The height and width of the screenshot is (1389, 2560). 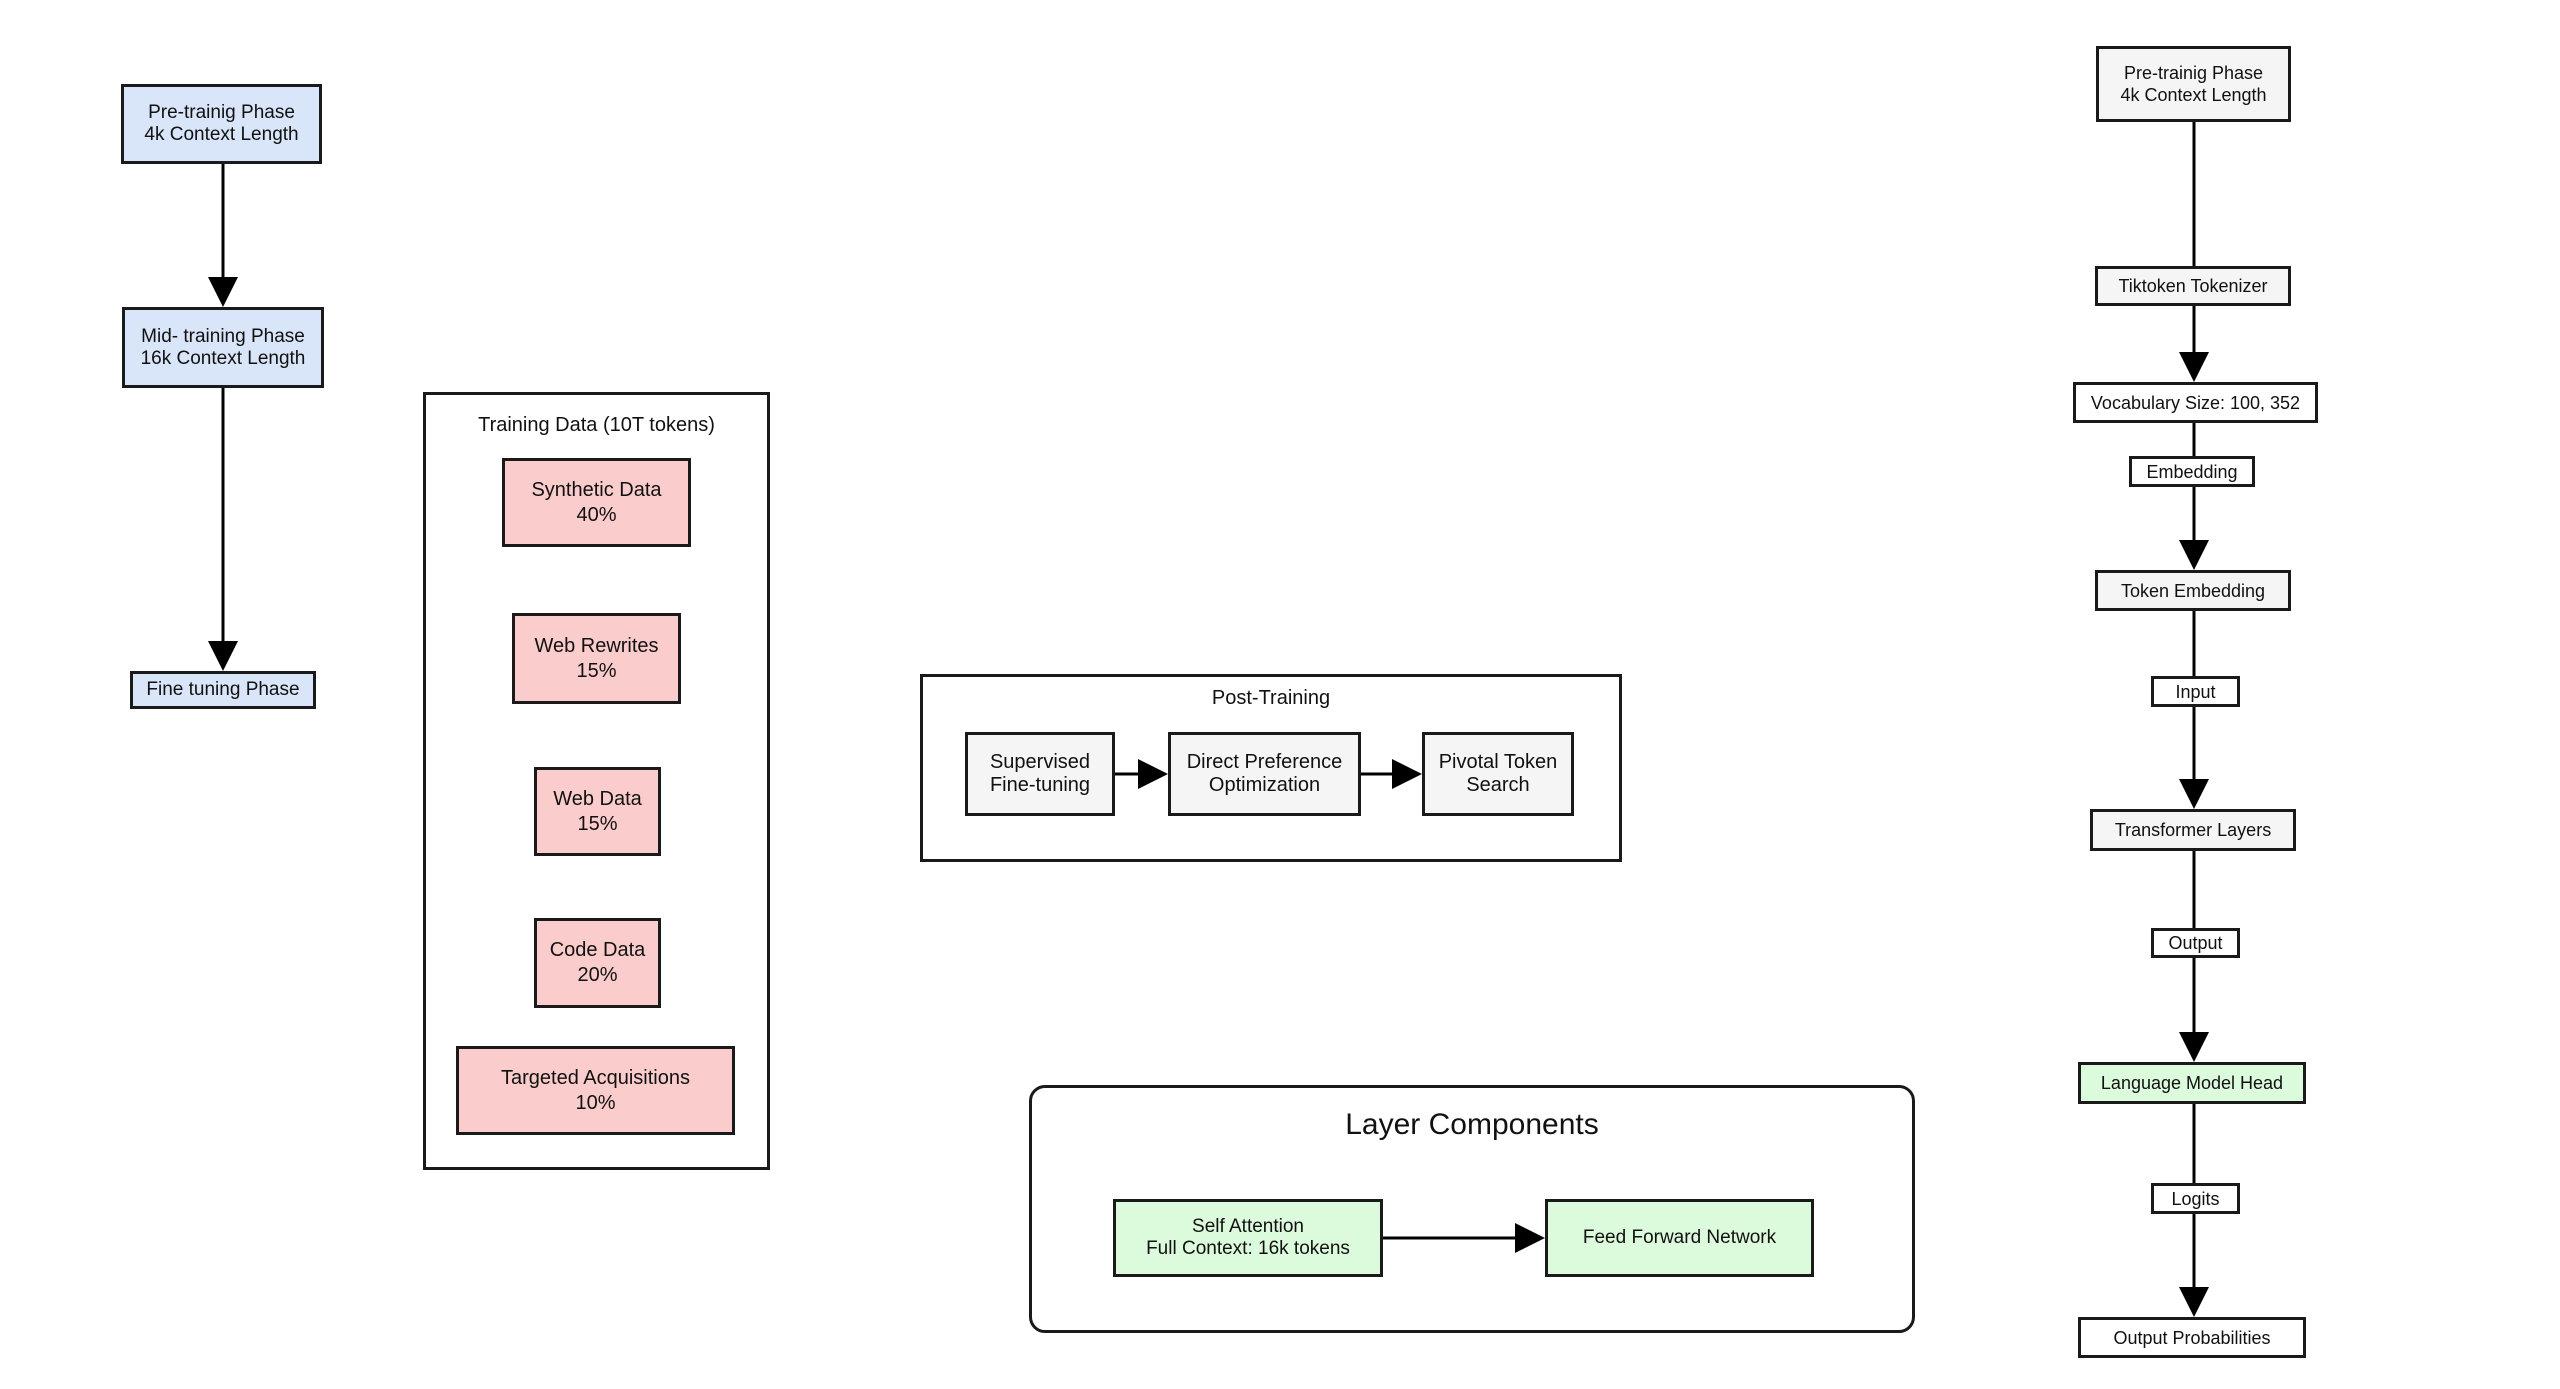 What do you see at coordinates (596, 658) in the screenshot?
I see `web-rewrites-node: Web Rewrites 15%` at bounding box center [596, 658].